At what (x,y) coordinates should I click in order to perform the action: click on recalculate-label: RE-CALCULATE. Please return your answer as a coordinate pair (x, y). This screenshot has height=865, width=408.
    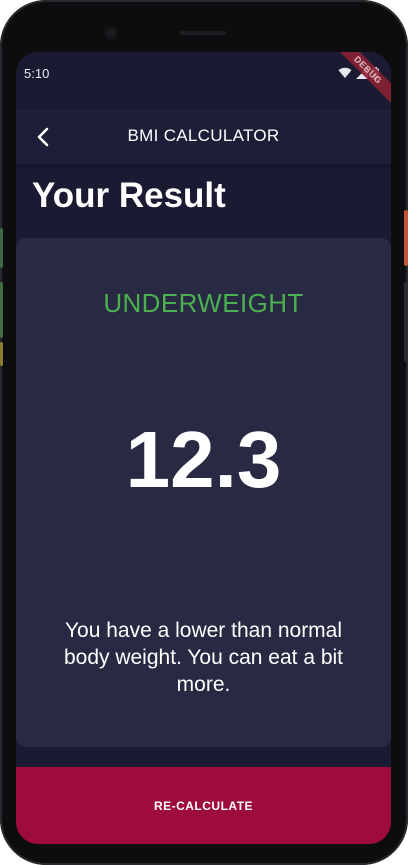
    Looking at the image, I should click on (203, 805).